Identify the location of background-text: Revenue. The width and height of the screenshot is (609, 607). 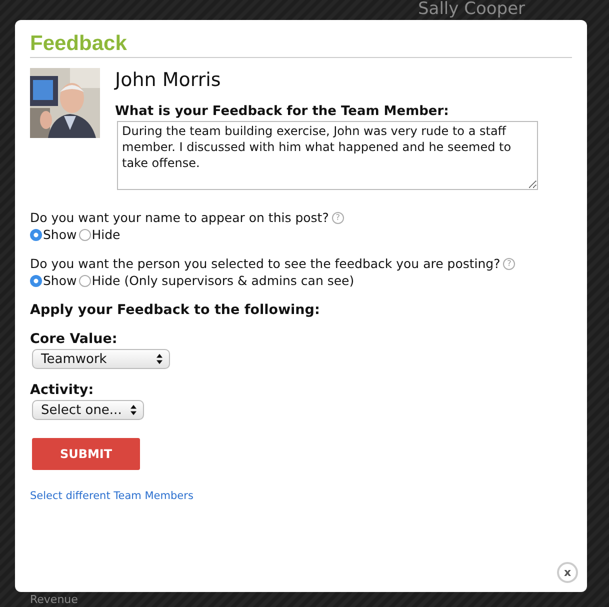
(54, 599).